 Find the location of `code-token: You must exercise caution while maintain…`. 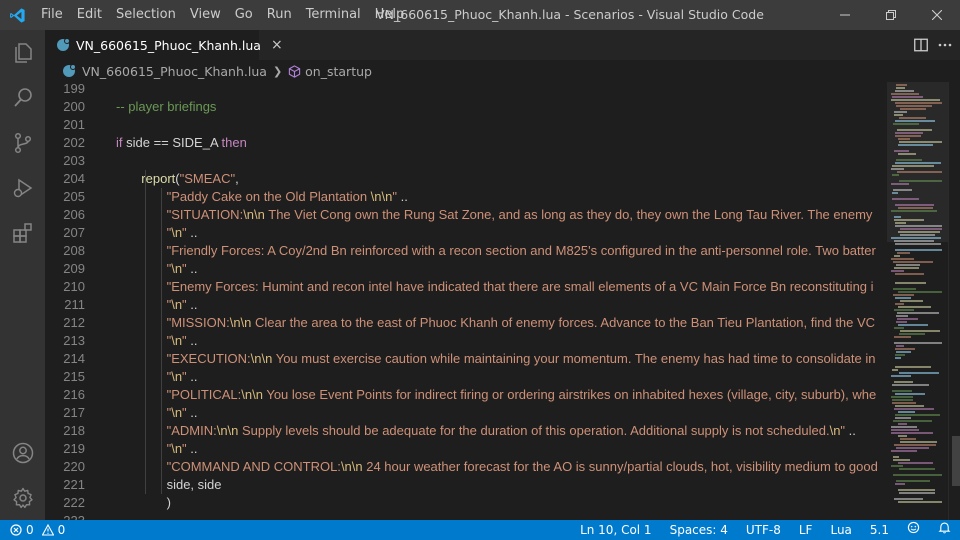

code-token: You must exercise caution while maintain… is located at coordinates (574, 358).